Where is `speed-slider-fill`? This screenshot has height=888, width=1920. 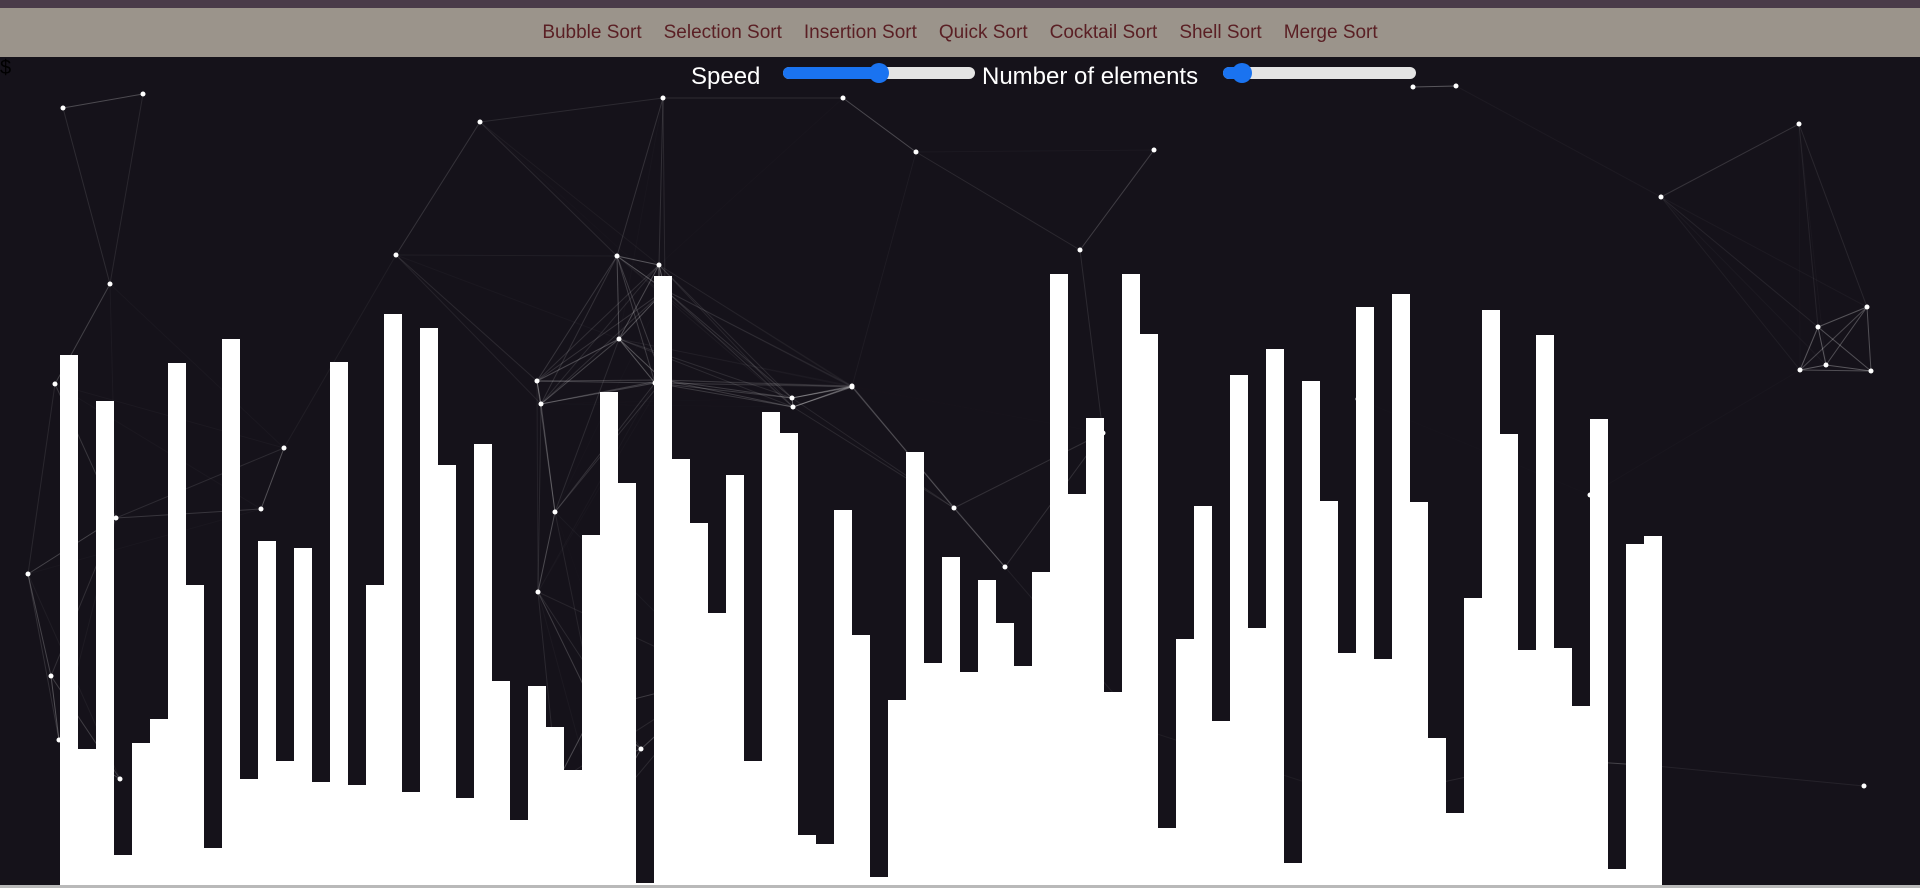 speed-slider-fill is located at coordinates (831, 73).